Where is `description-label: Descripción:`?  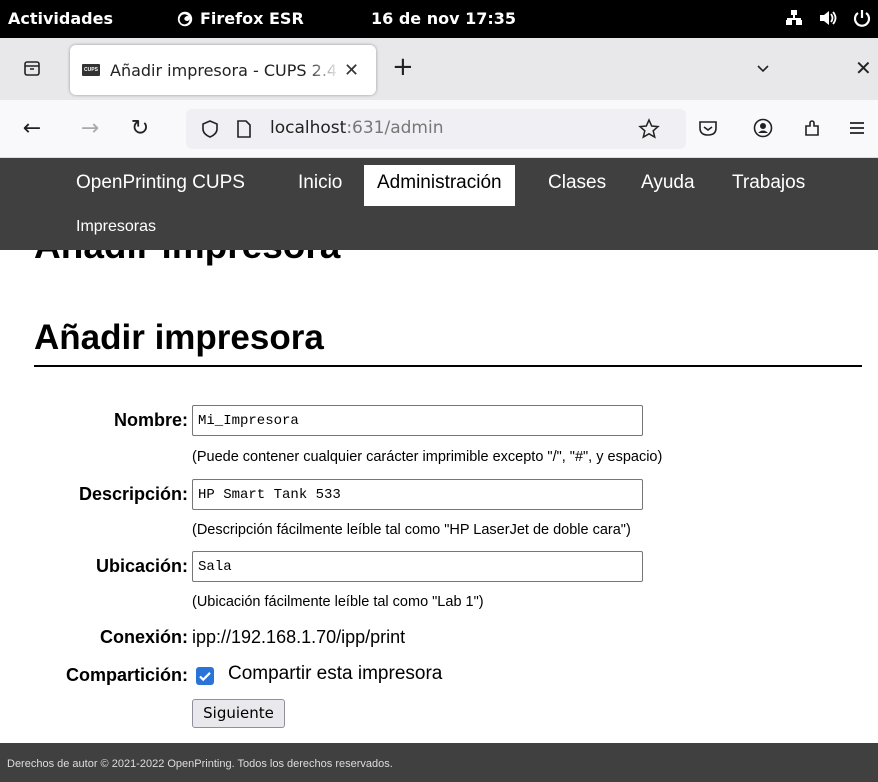 description-label: Descripción: is located at coordinates (133, 494).